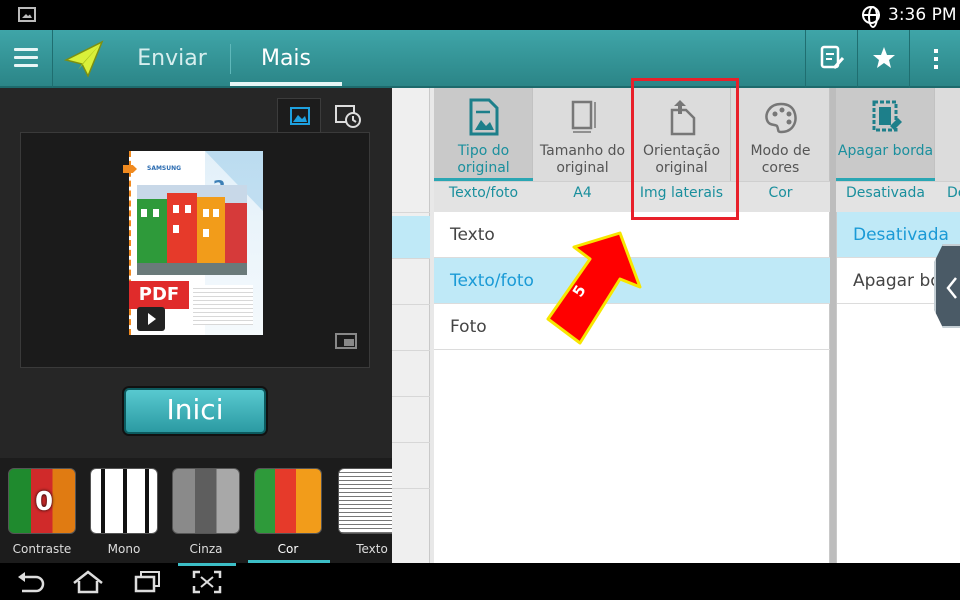  I want to click on edit-button, so click(831, 59).